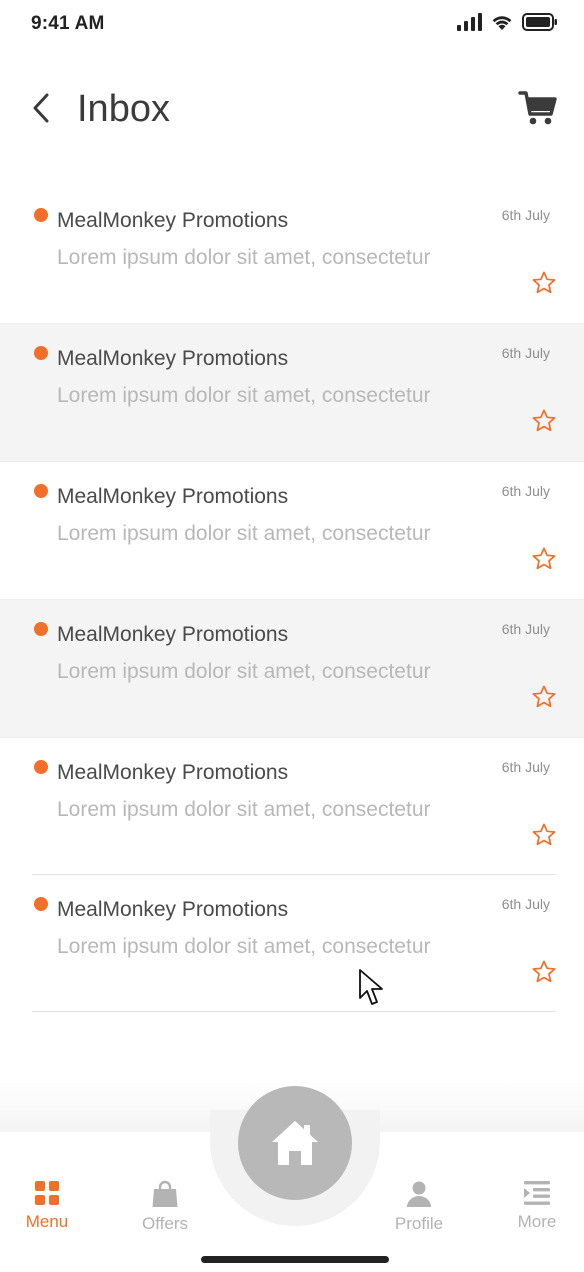 The image size is (584, 1272). What do you see at coordinates (292, 110) in the screenshot?
I see `header: Inbox` at bounding box center [292, 110].